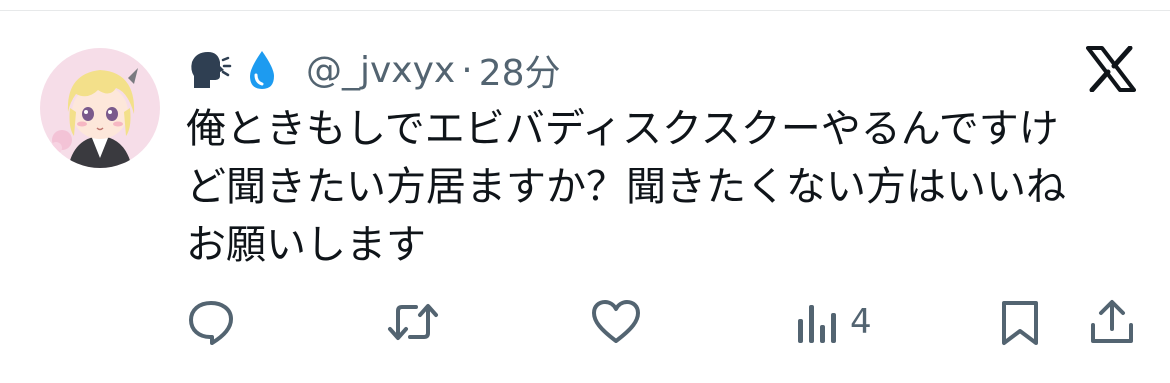 The height and width of the screenshot is (383, 1170). I want to click on views-button: 4, so click(834, 322).